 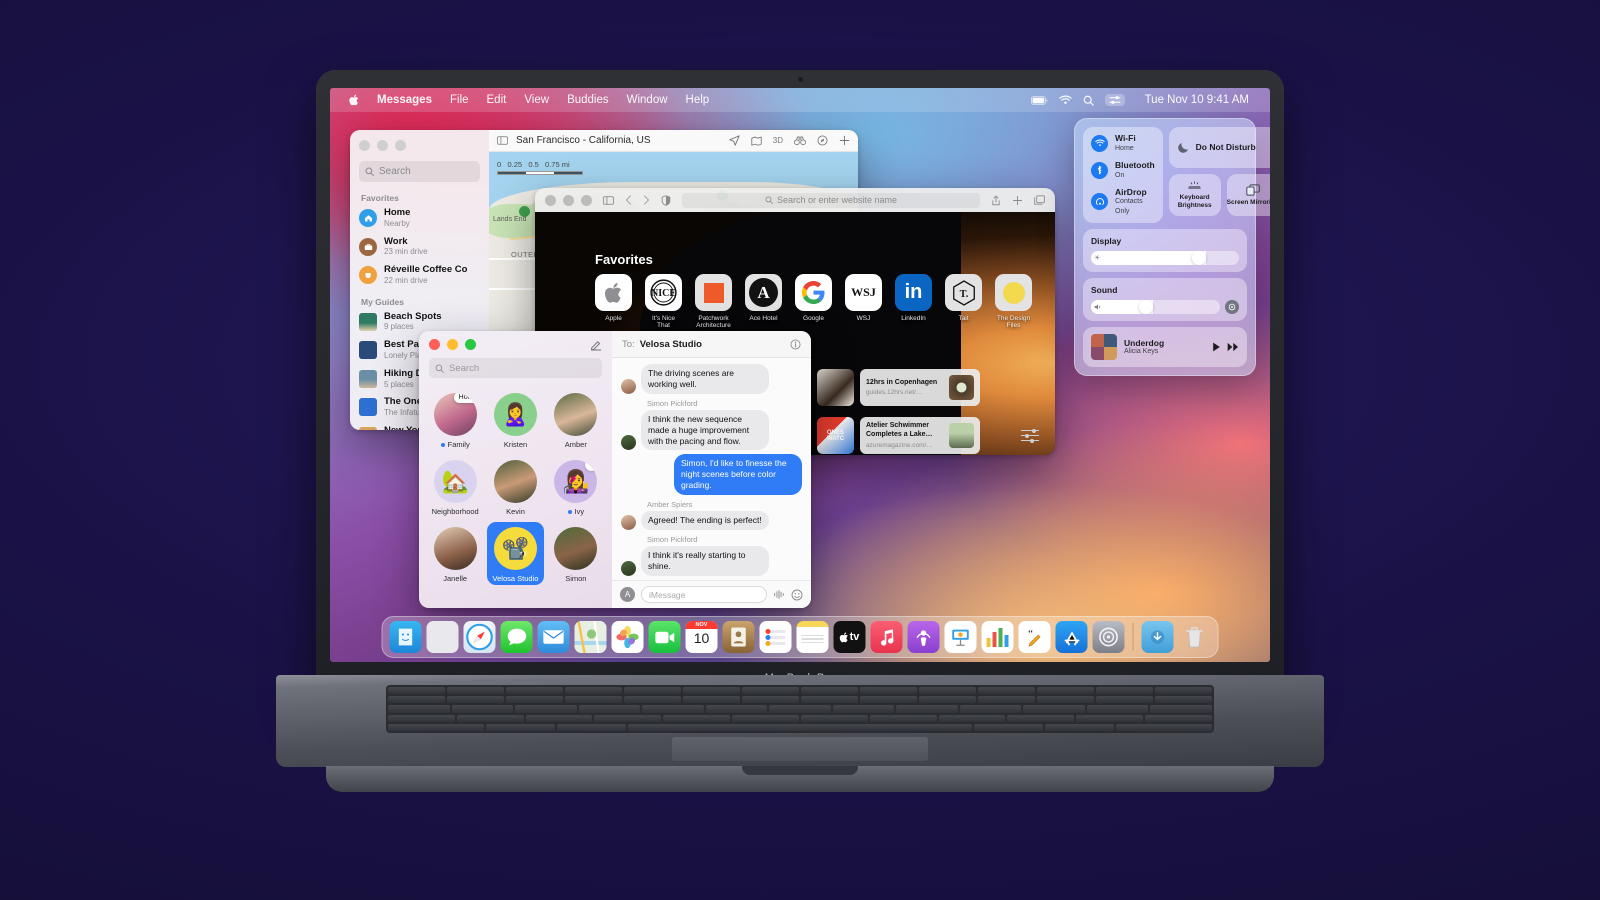 I want to click on binoculars-icon, so click(x=800, y=141).